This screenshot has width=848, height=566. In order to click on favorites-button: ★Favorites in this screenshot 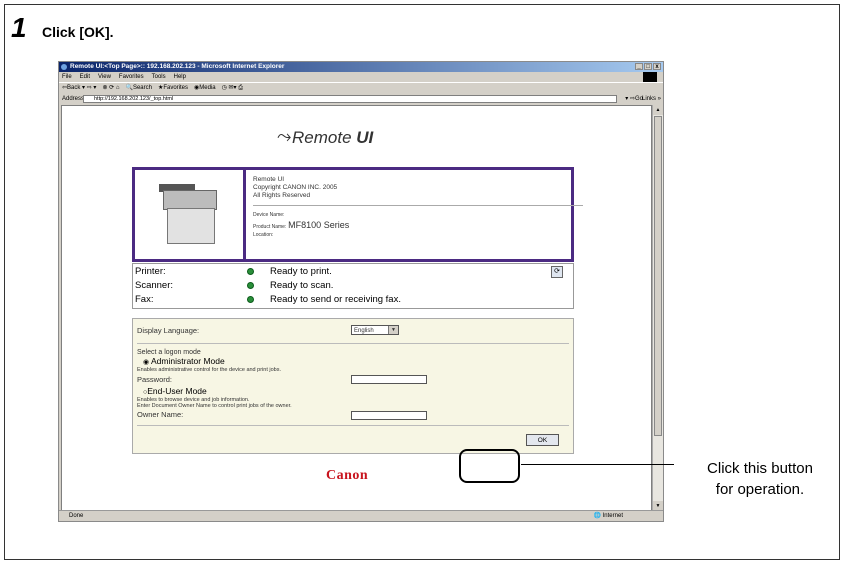, I will do `click(173, 88)`.